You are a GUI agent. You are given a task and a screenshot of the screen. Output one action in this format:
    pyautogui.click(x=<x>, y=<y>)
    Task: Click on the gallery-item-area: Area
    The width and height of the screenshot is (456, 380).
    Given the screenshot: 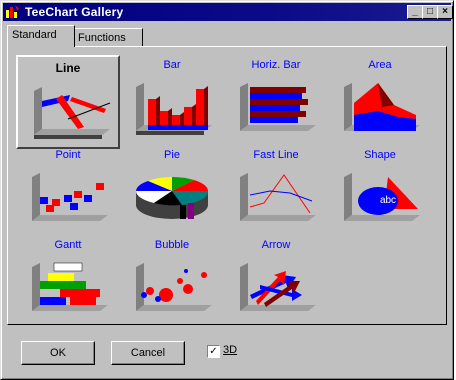 What is the action you would take?
    pyautogui.click(x=380, y=100)
    